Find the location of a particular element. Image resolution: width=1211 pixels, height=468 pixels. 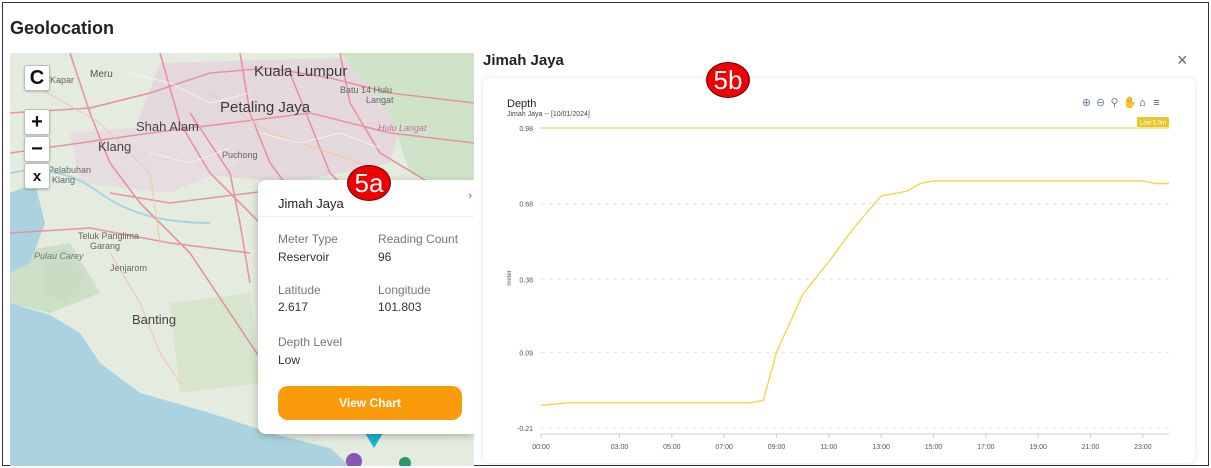

map-label-kapar: Kapar is located at coordinates (62, 80).